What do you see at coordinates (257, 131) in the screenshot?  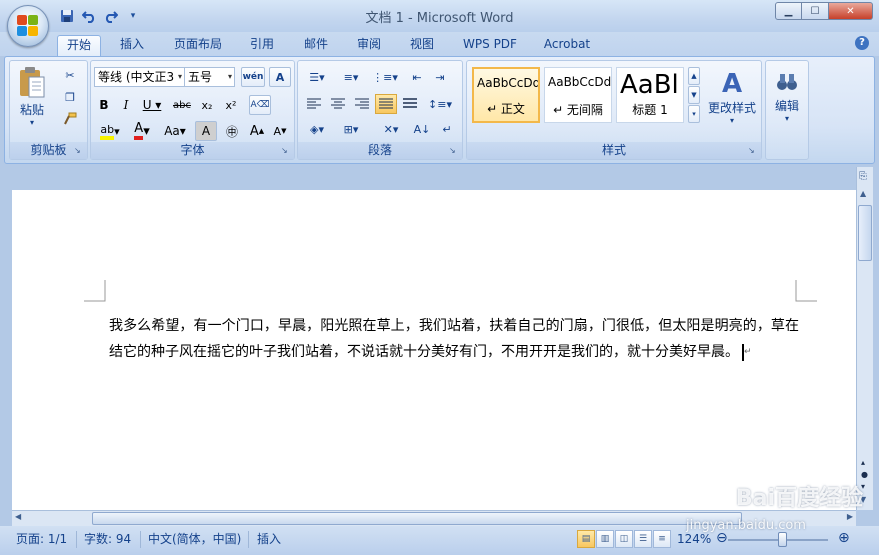 I see `grow-font-icon: A ▲` at bounding box center [257, 131].